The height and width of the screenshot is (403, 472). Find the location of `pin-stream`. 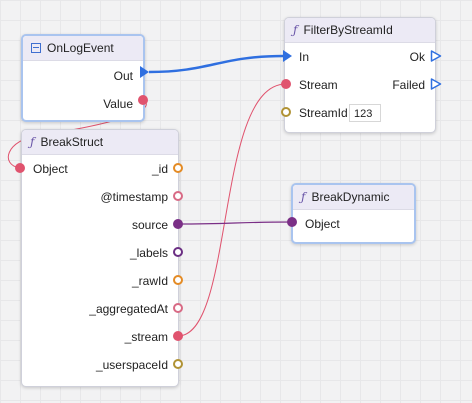

pin-stream is located at coordinates (286, 84).